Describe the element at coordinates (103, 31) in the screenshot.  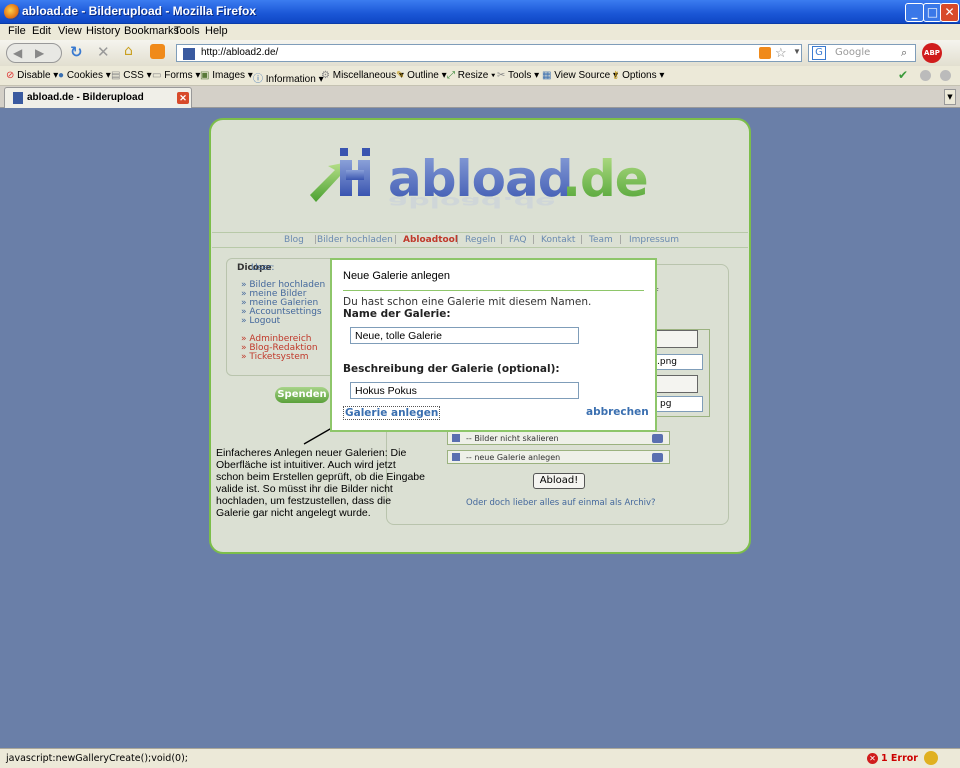
I see `menu-history: History` at that location.